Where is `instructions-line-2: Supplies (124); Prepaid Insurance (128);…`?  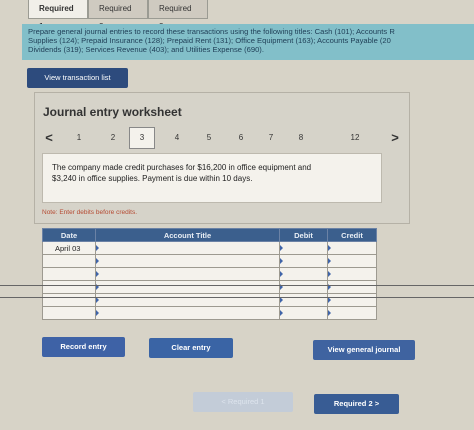
instructions-line-2: Supplies (124); Prepaid Insurance (128);… is located at coordinates (209, 40).